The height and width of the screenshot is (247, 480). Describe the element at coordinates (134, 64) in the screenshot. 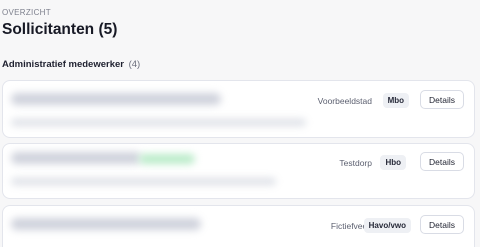

I see `section-count: (4)` at that location.